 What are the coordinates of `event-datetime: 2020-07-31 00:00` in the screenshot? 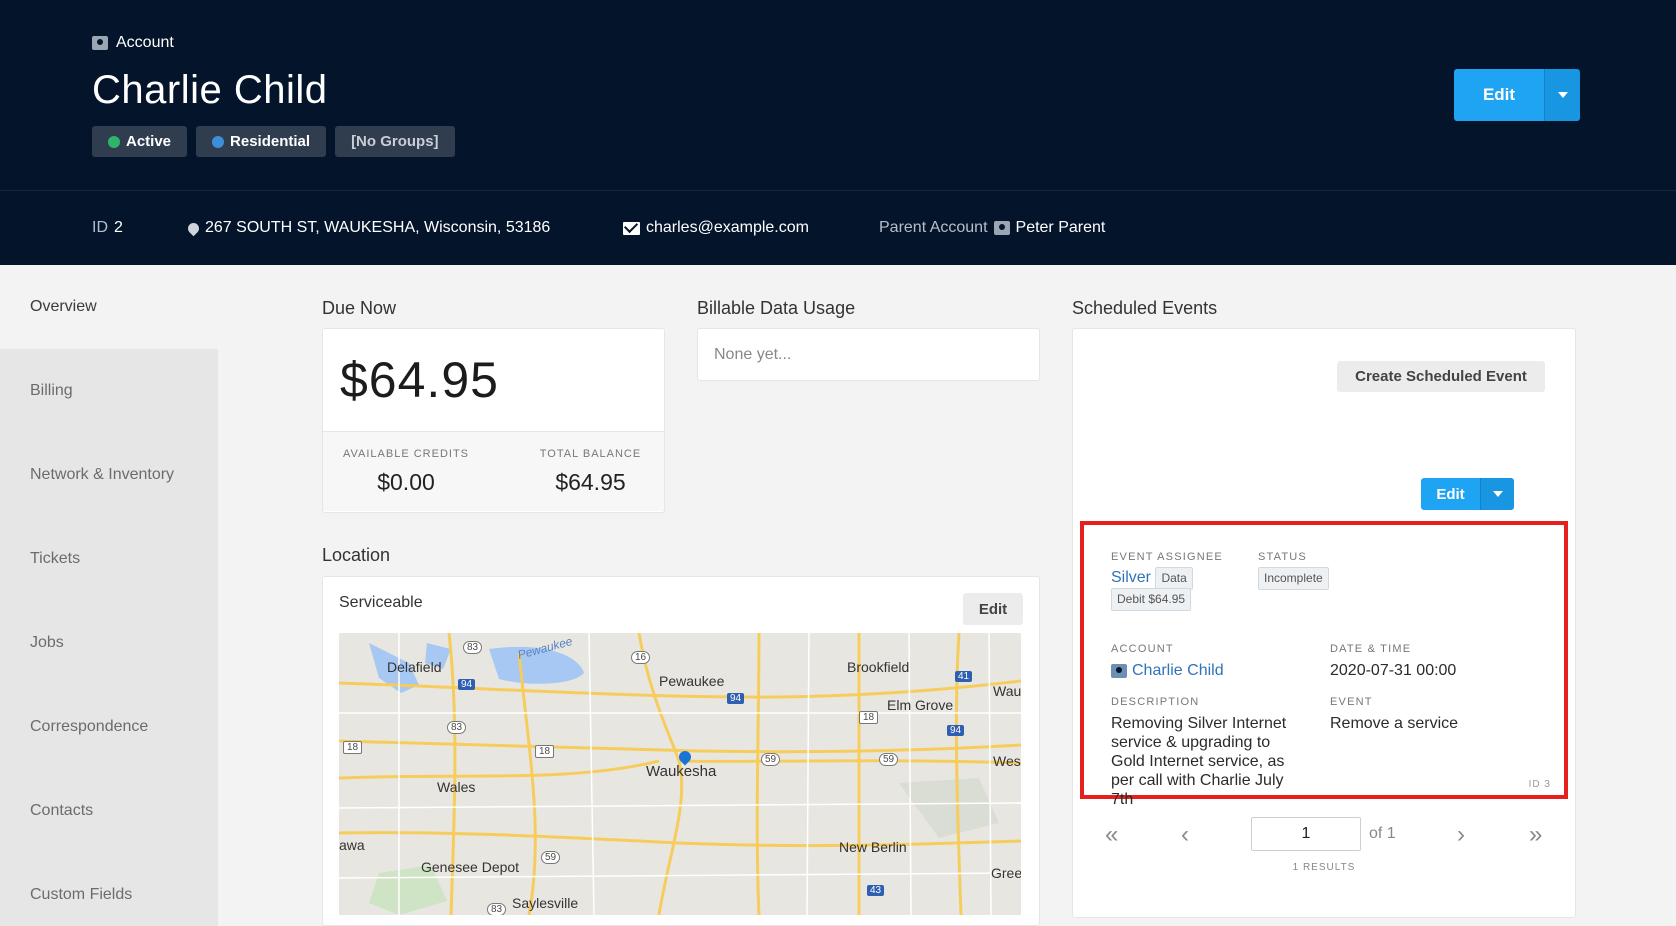 It's located at (1393, 670).